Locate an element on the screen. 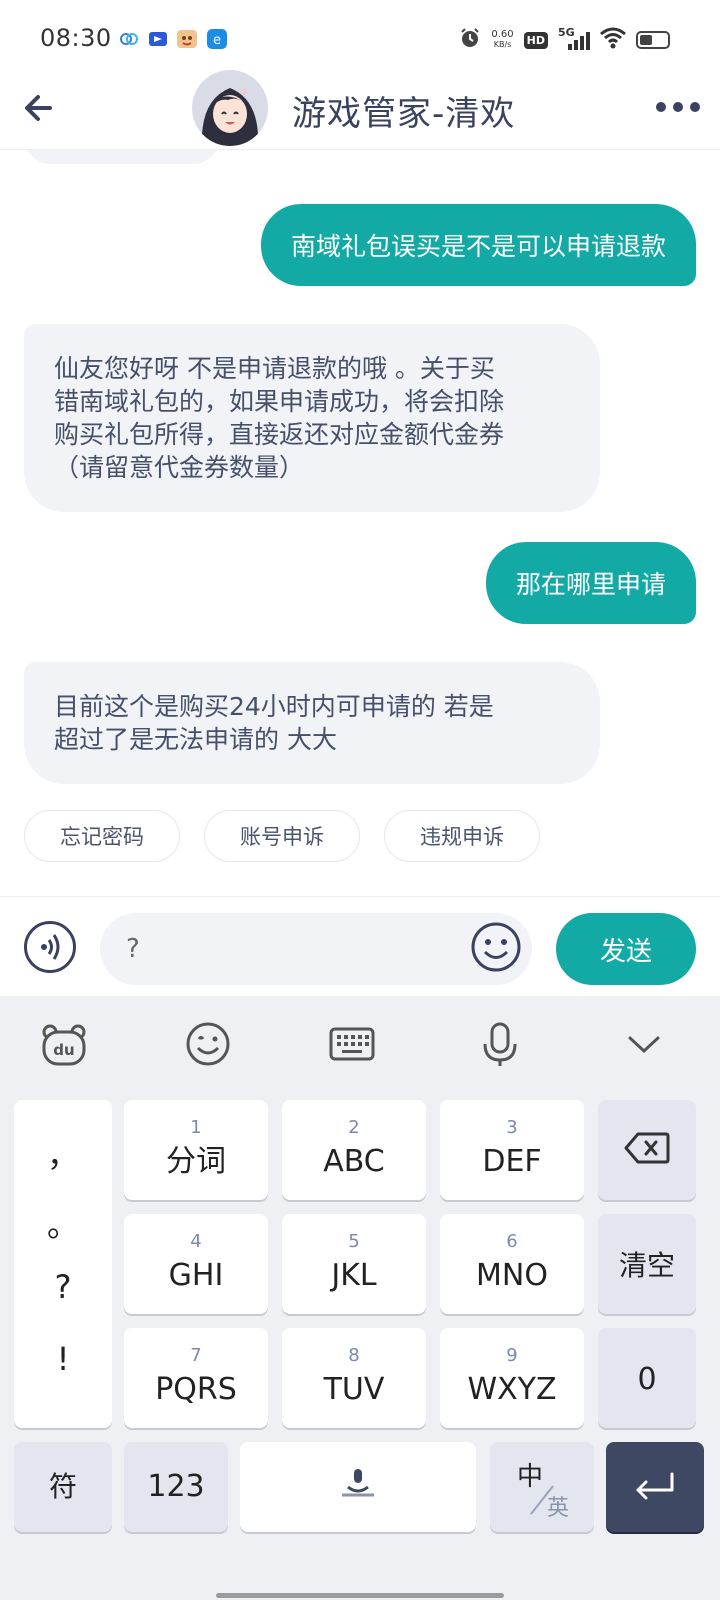 The width and height of the screenshot is (720, 1600). key-label: WXYZ is located at coordinates (512, 1389).